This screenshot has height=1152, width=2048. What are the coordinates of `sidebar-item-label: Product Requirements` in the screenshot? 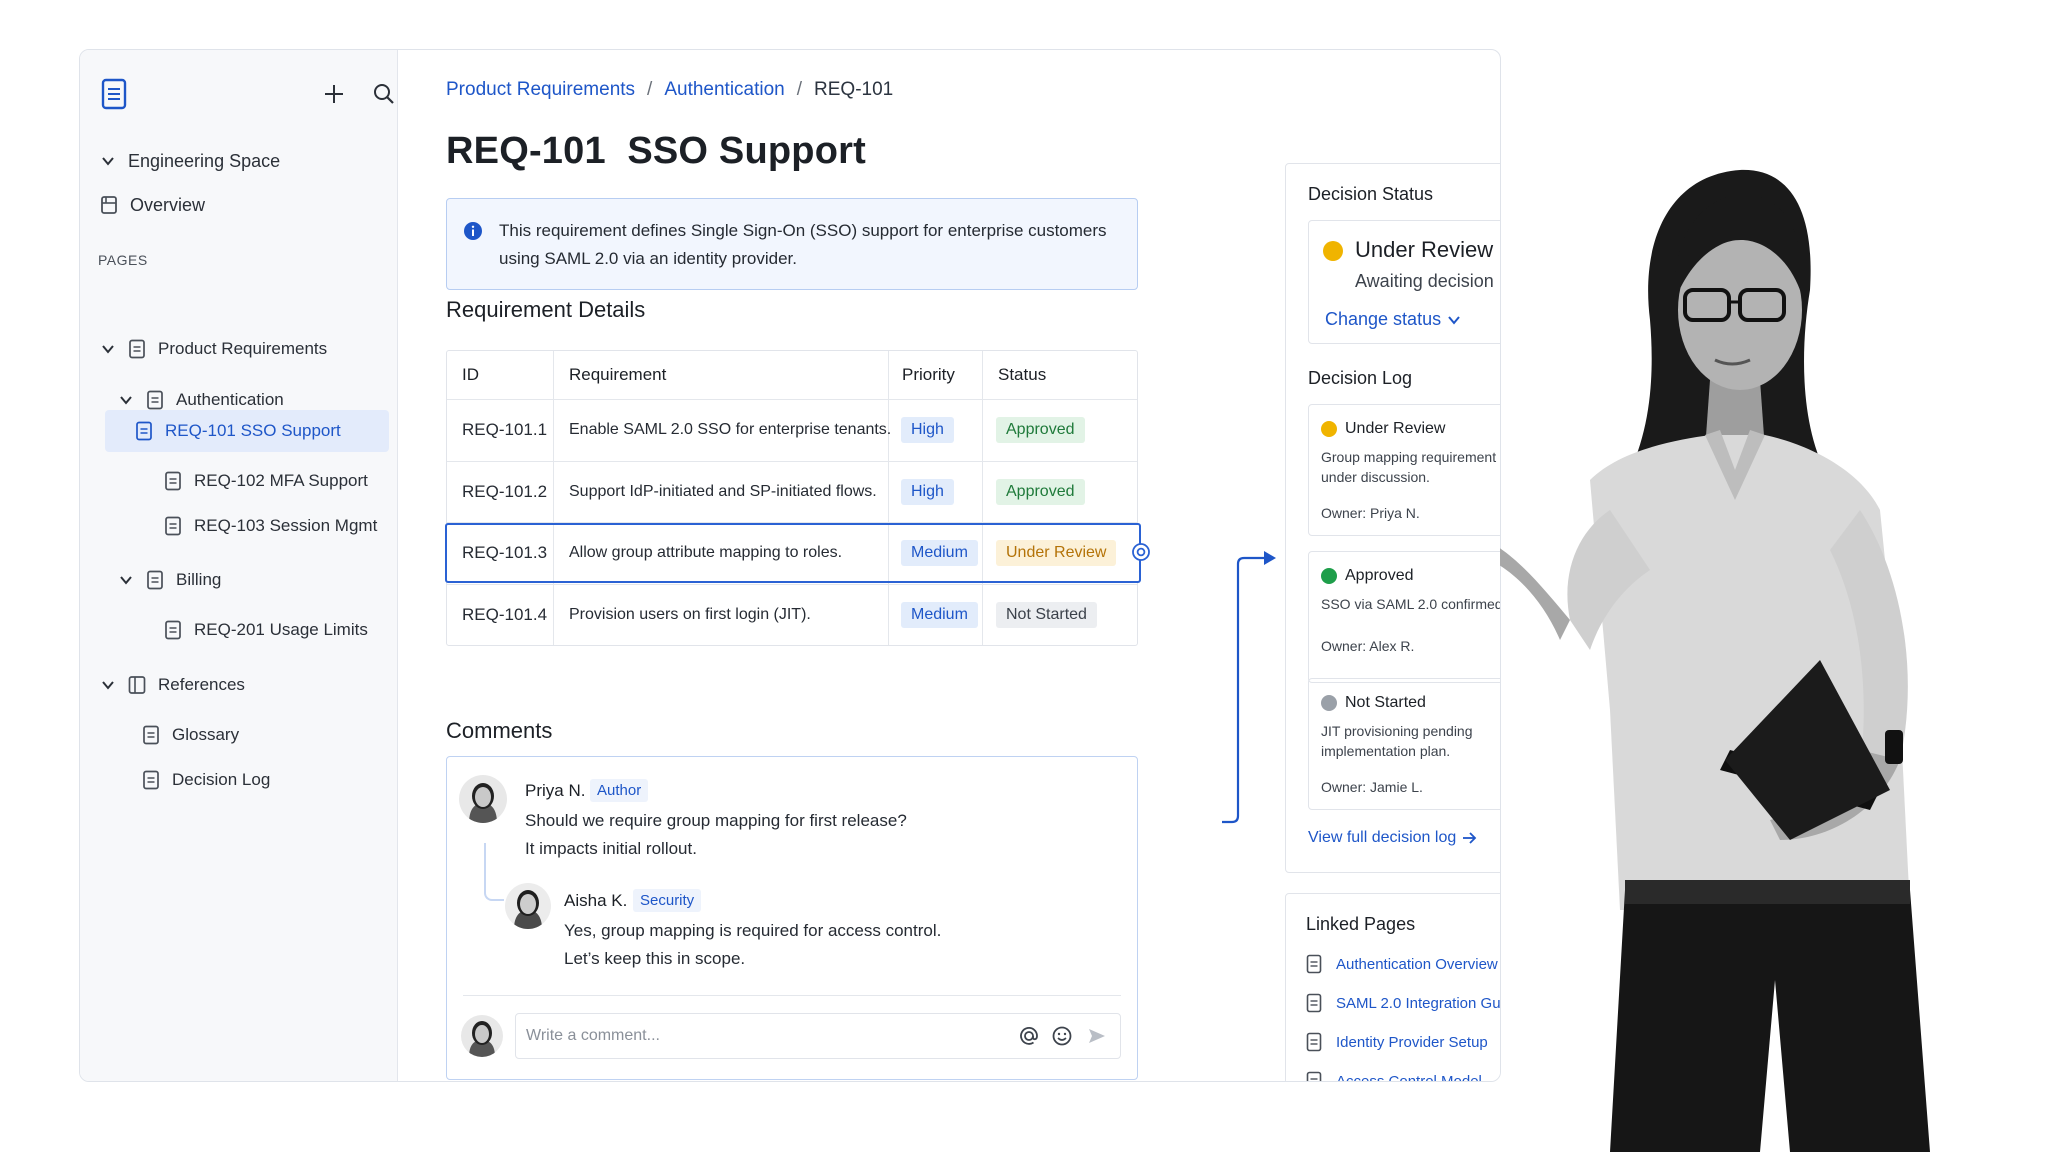 It's located at (243, 348).